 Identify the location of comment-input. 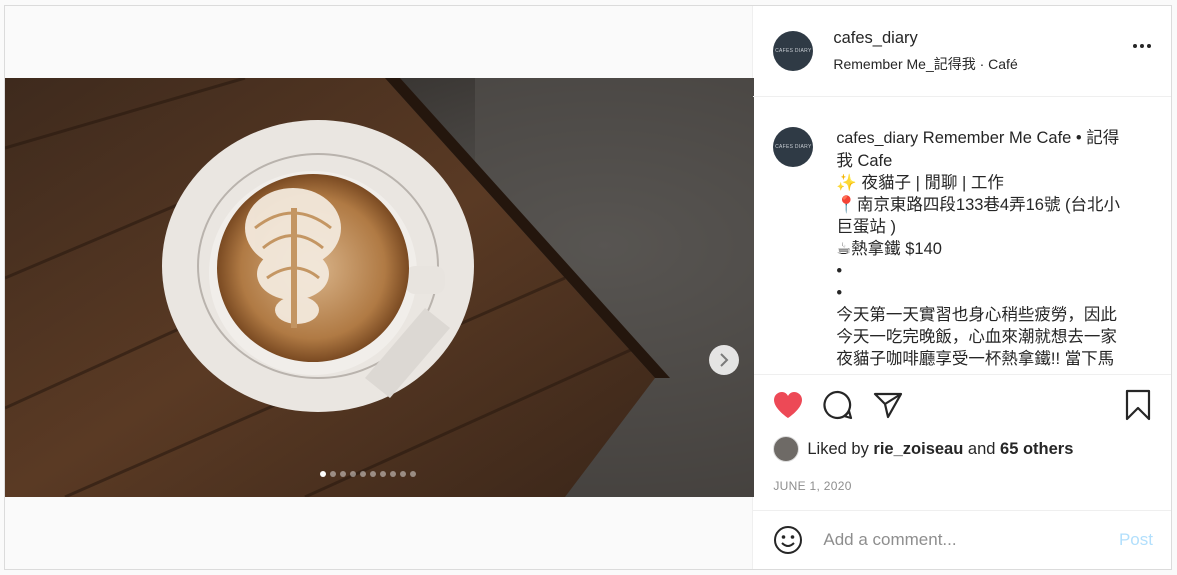
(971, 540).